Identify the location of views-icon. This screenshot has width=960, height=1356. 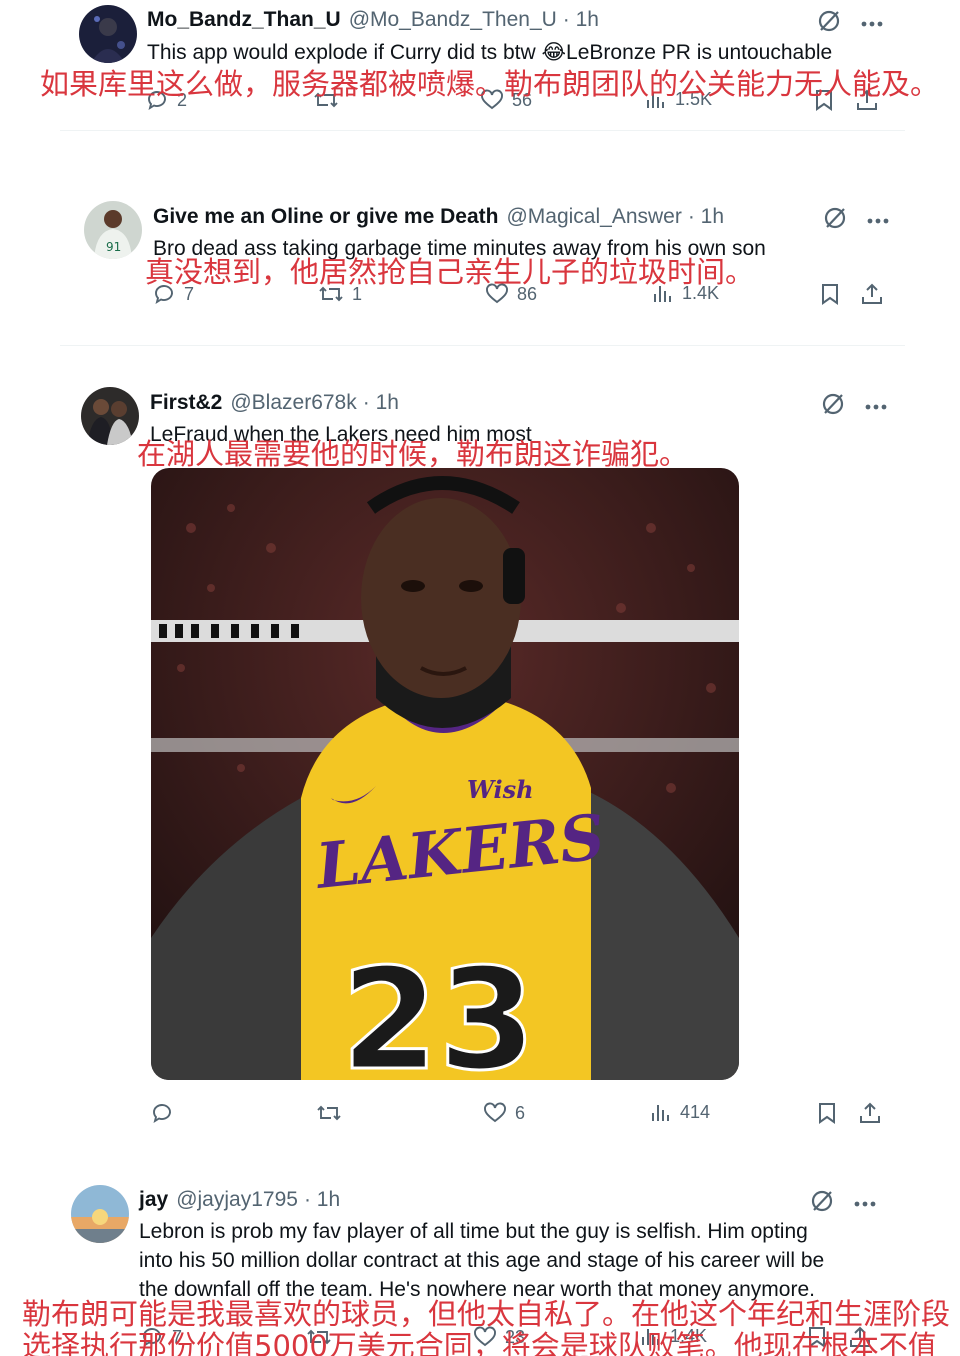
(660, 1113).